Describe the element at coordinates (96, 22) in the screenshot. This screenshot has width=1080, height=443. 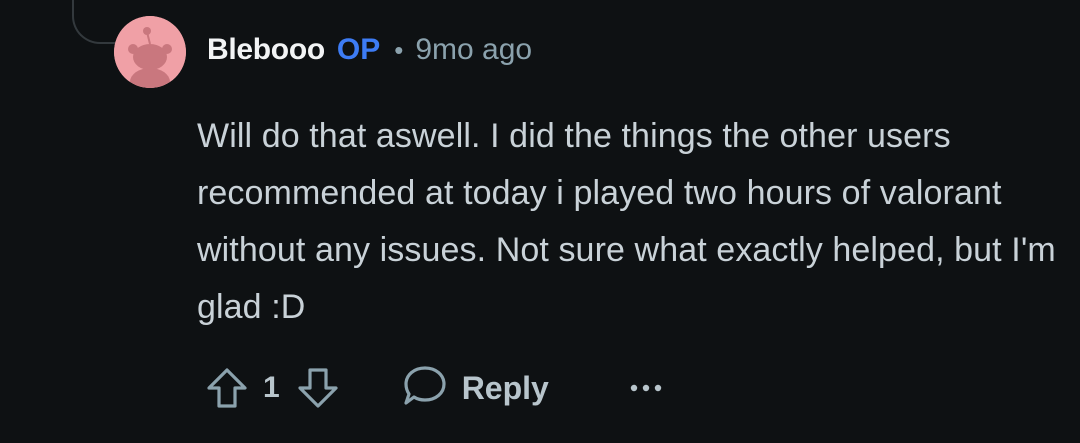
I see `thread-line` at that location.